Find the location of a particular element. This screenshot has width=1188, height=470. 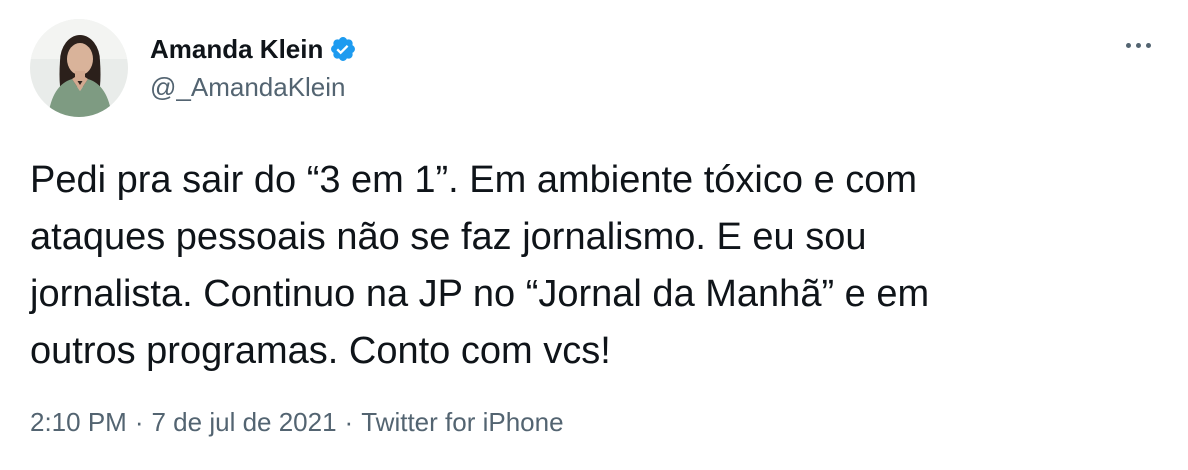

author-handle: @_AmandaKlein is located at coordinates (253, 87).